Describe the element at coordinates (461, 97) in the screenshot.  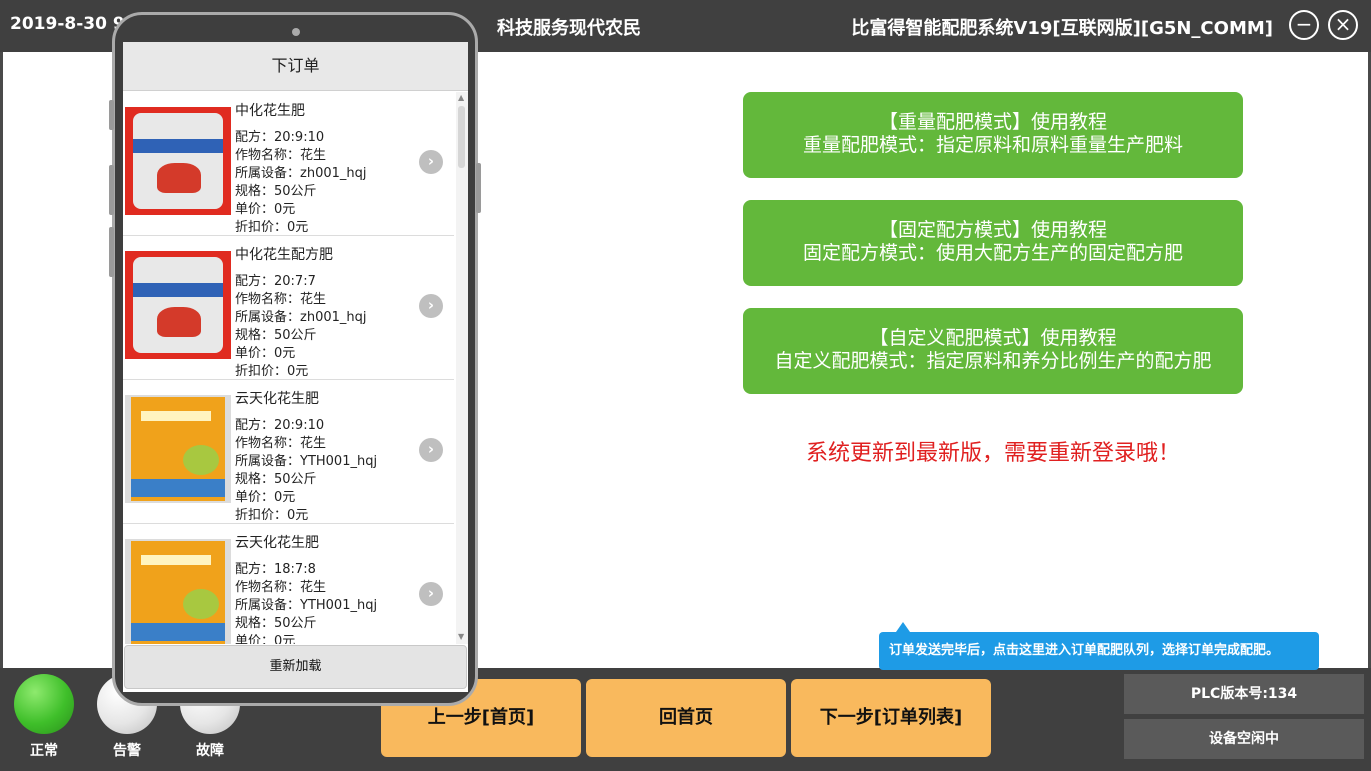
I see `scroll-up-icon: ▲` at that location.